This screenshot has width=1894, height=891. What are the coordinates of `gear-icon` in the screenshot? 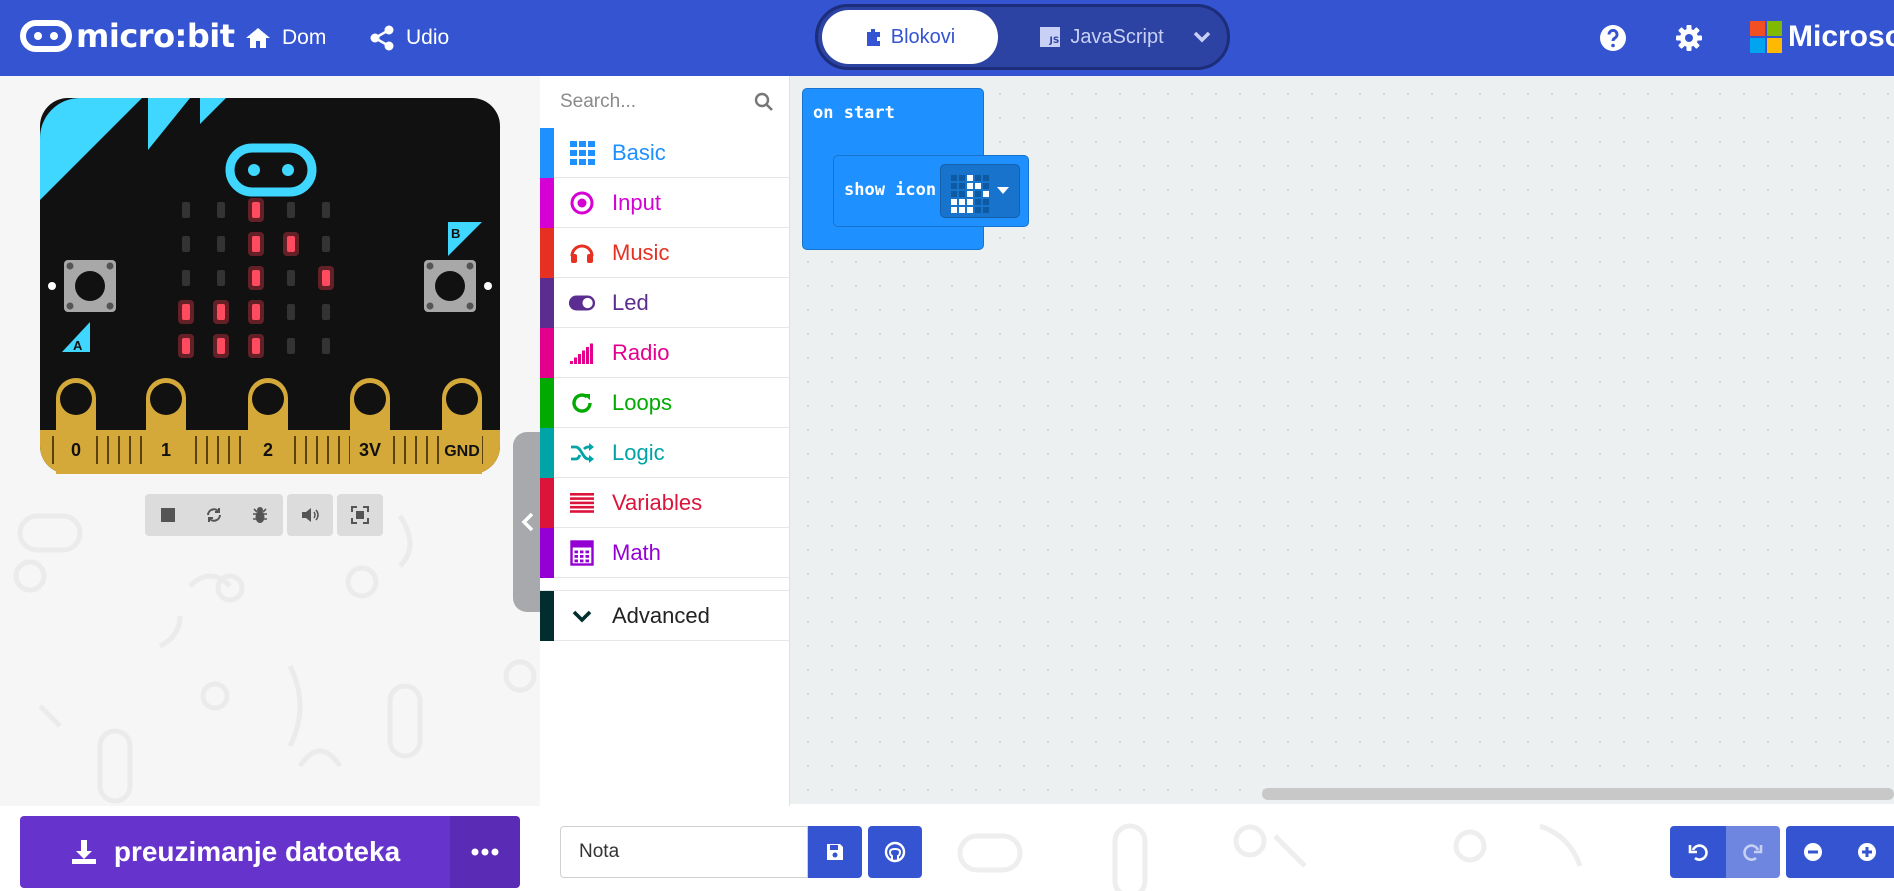 It's located at (1689, 38).